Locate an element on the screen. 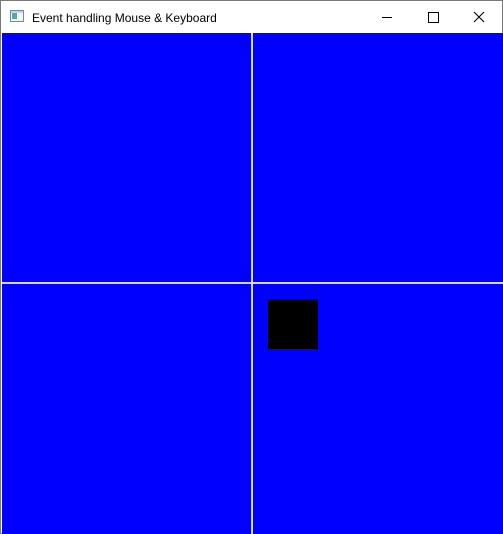 Image resolution: width=503 pixels, height=534 pixels. maximize-button is located at coordinates (433, 17).